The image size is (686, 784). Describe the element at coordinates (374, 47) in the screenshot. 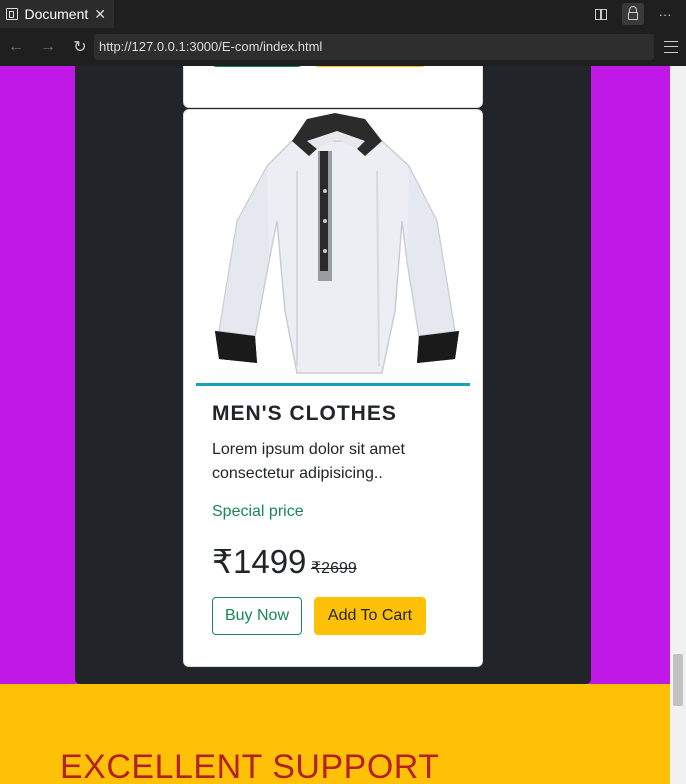

I see `url-bar: http://127.0.0.1:3000/E-com/index.html` at that location.